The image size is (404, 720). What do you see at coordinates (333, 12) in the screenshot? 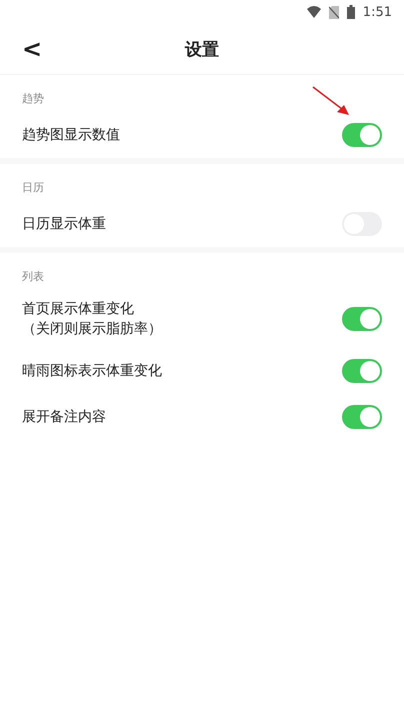
I see `no-sim-icon` at bounding box center [333, 12].